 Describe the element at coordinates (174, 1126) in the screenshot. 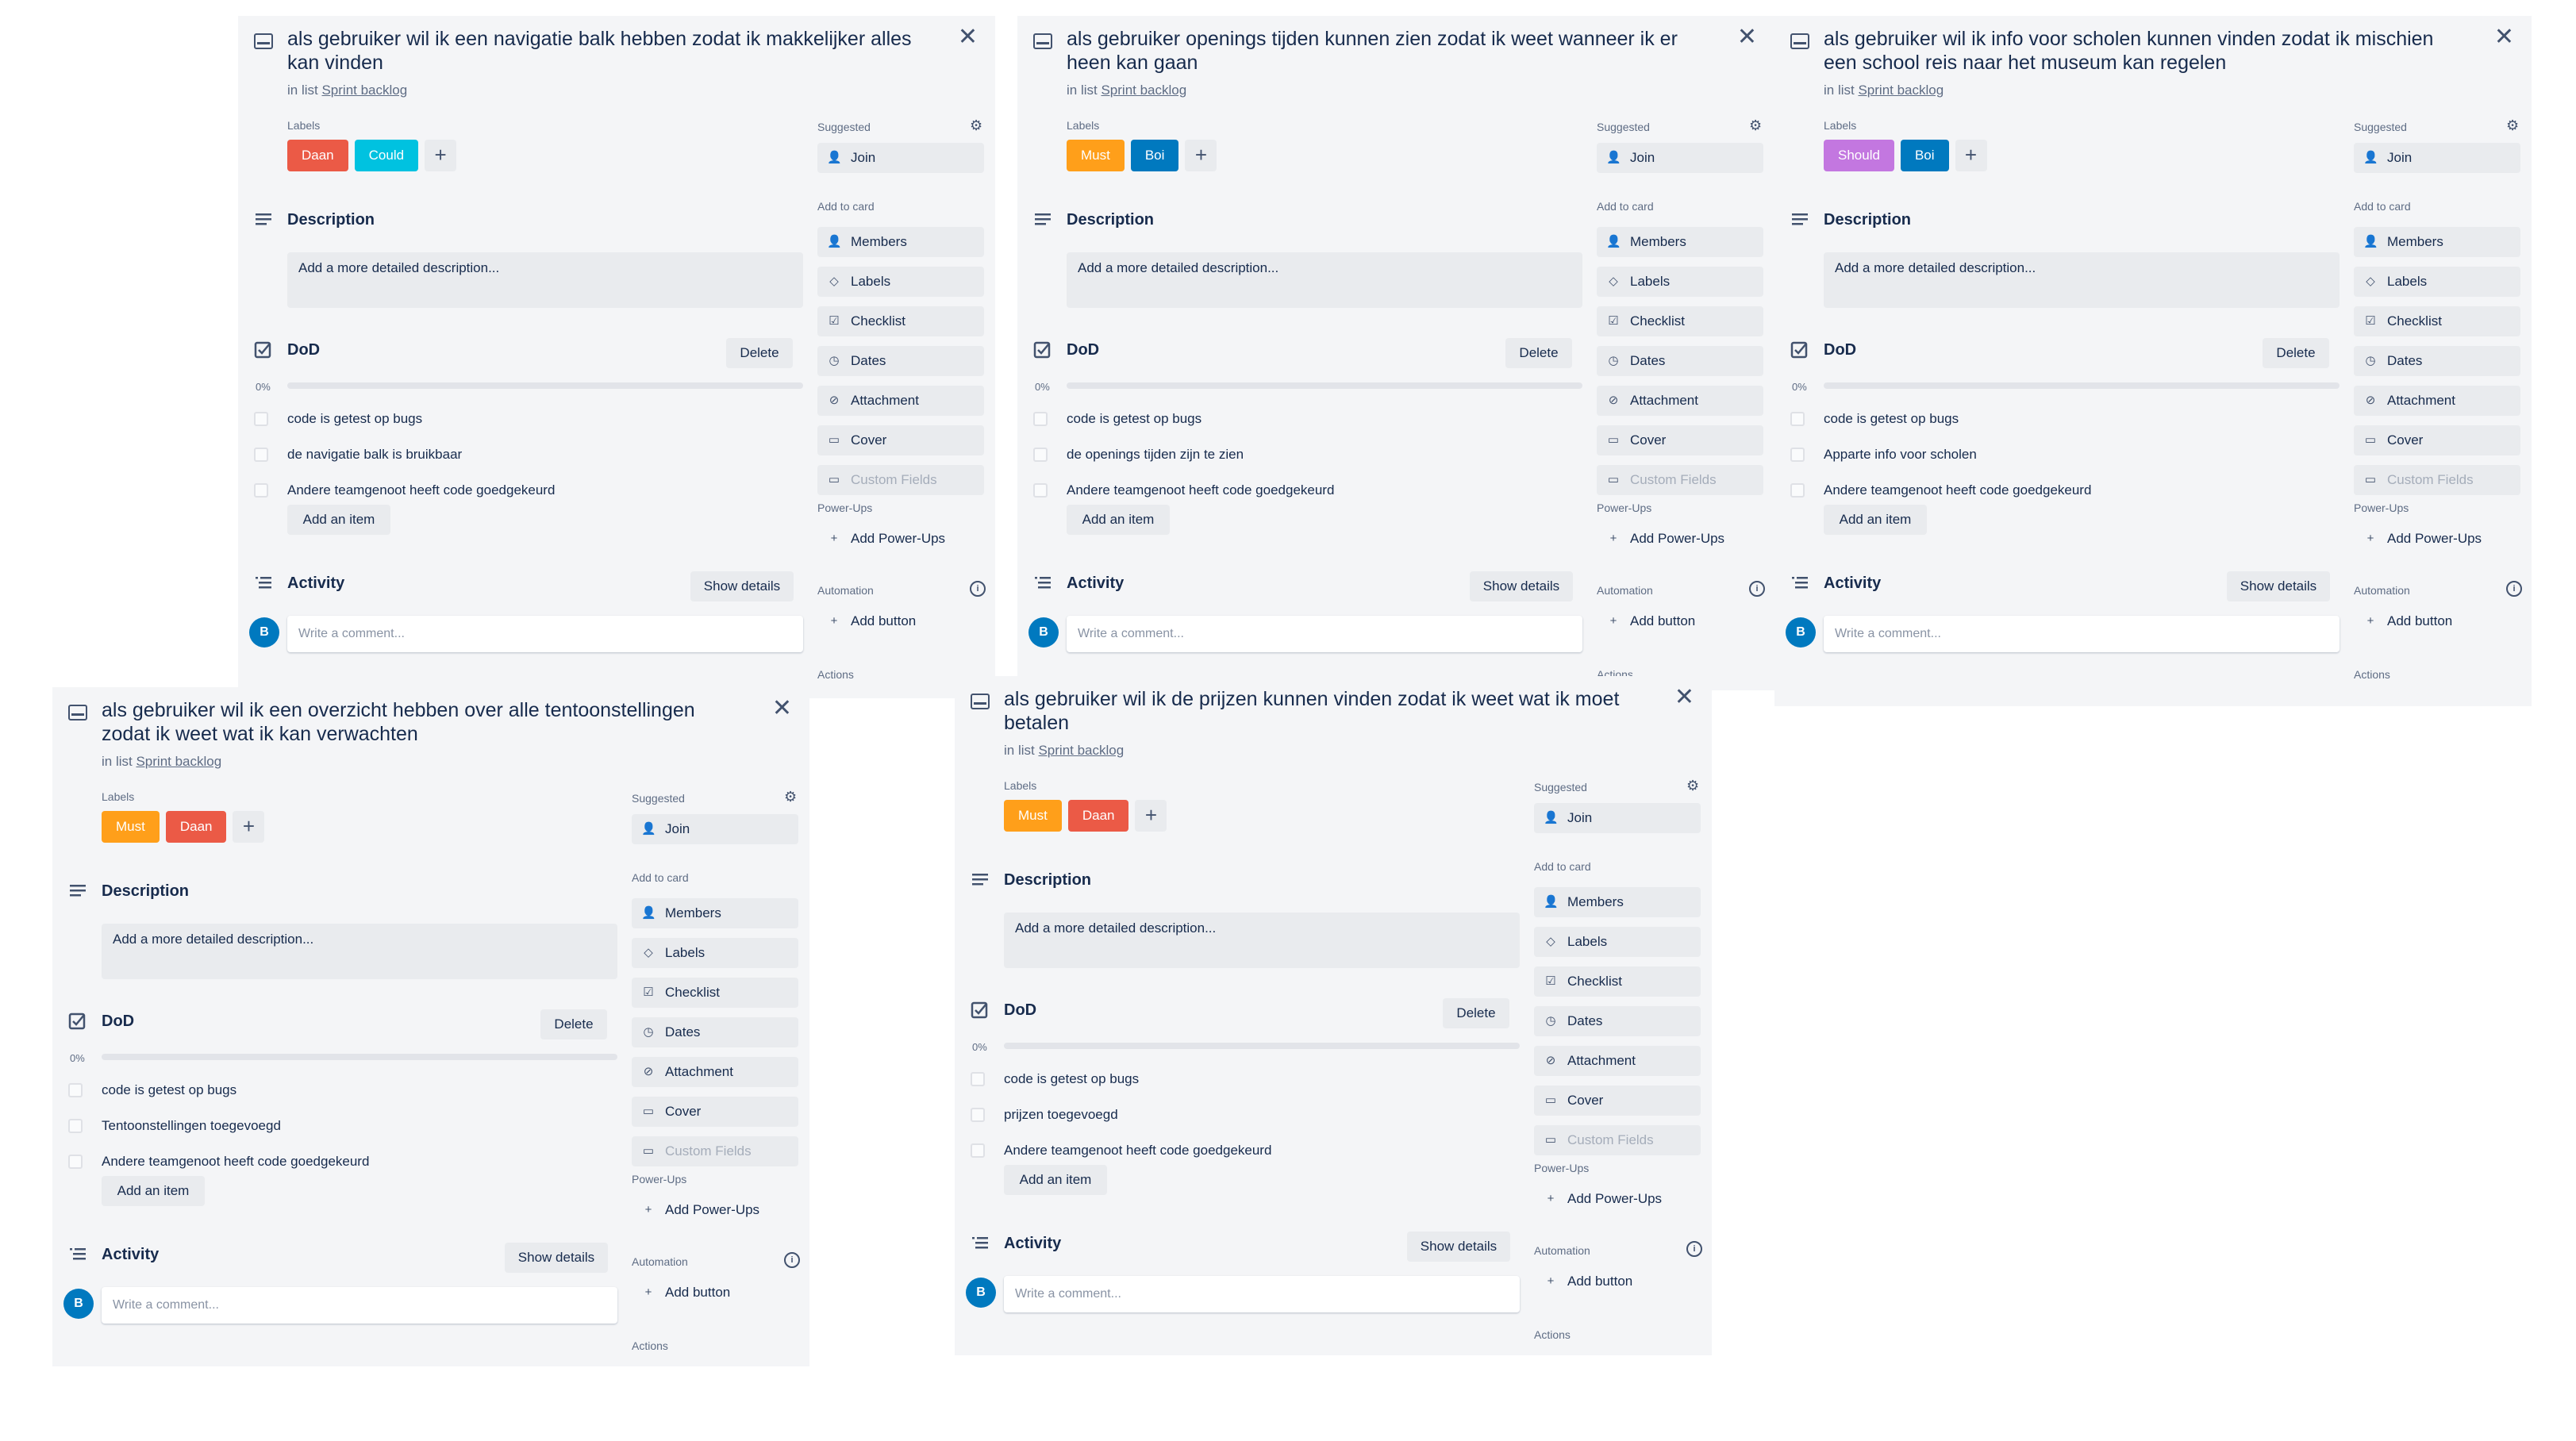

I see `checklist-item: Tentoonstellingen toegevoegd` at that location.